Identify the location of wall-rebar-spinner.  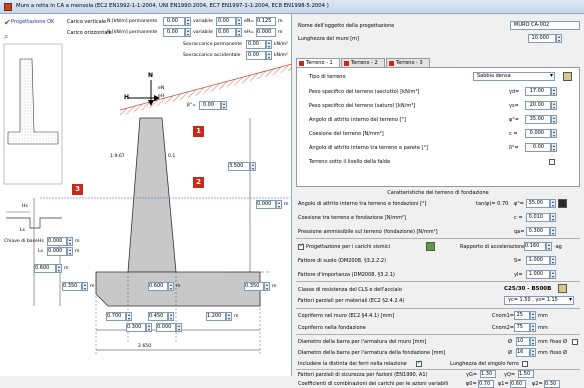
(533, 341).